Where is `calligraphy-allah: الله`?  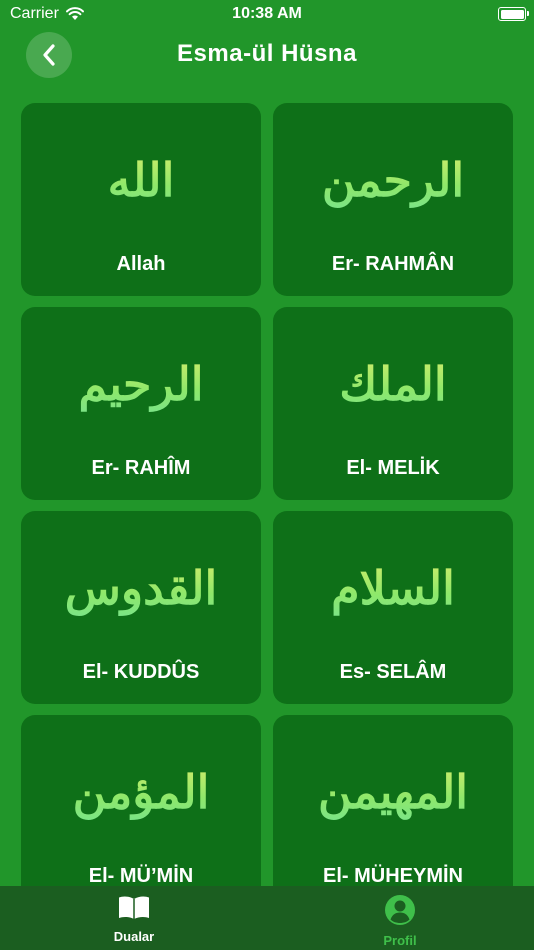
calligraphy-allah: الله is located at coordinates (141, 180).